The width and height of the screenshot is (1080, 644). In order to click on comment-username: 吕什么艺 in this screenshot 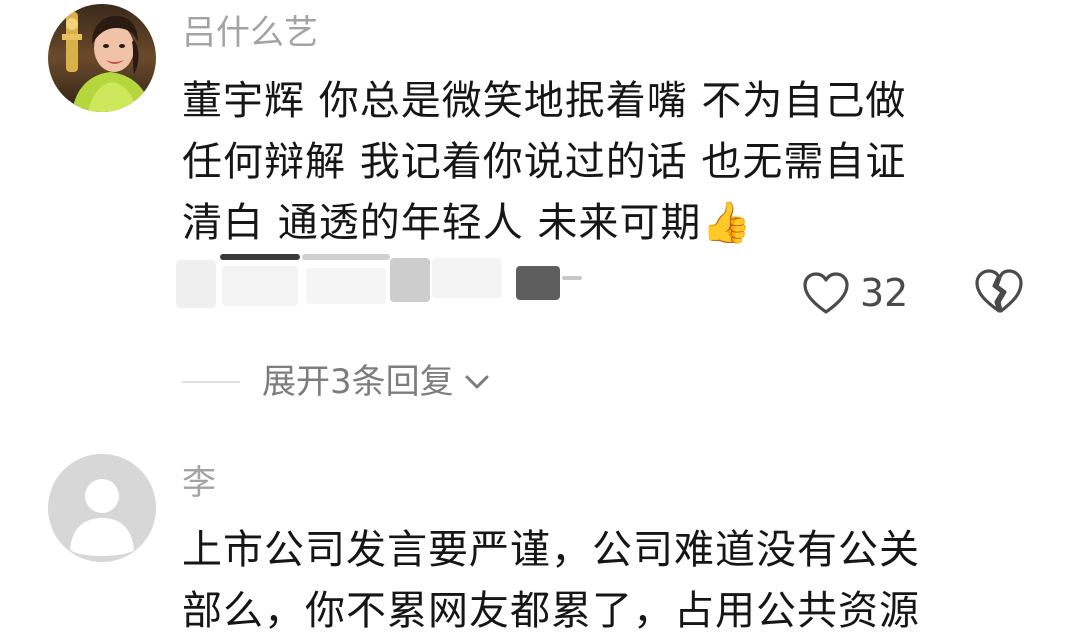, I will do `click(250, 33)`.